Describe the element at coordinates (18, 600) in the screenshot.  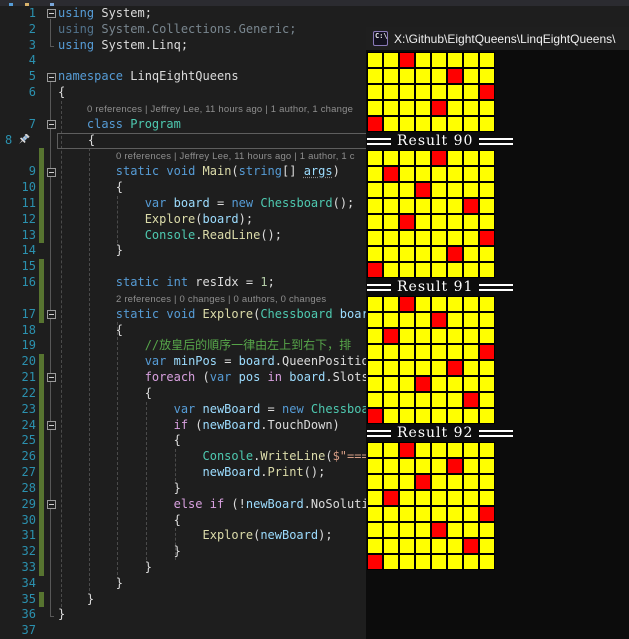
I see `line-number: 35` at that location.